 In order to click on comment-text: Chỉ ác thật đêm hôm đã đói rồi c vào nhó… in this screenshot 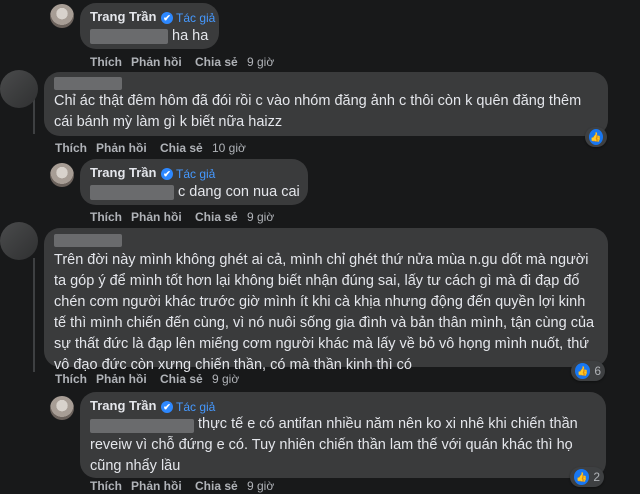, I will do `click(318, 111)`.